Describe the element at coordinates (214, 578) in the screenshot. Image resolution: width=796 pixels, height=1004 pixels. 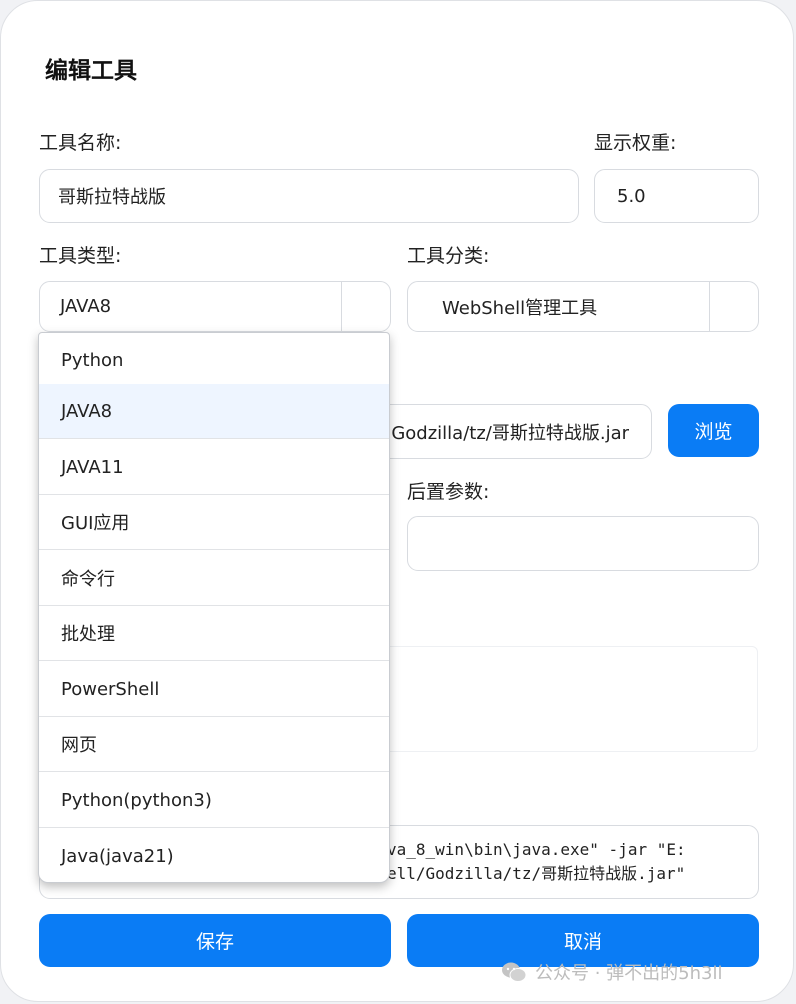
I see `dropdown-option-command-line: 命令行` at that location.